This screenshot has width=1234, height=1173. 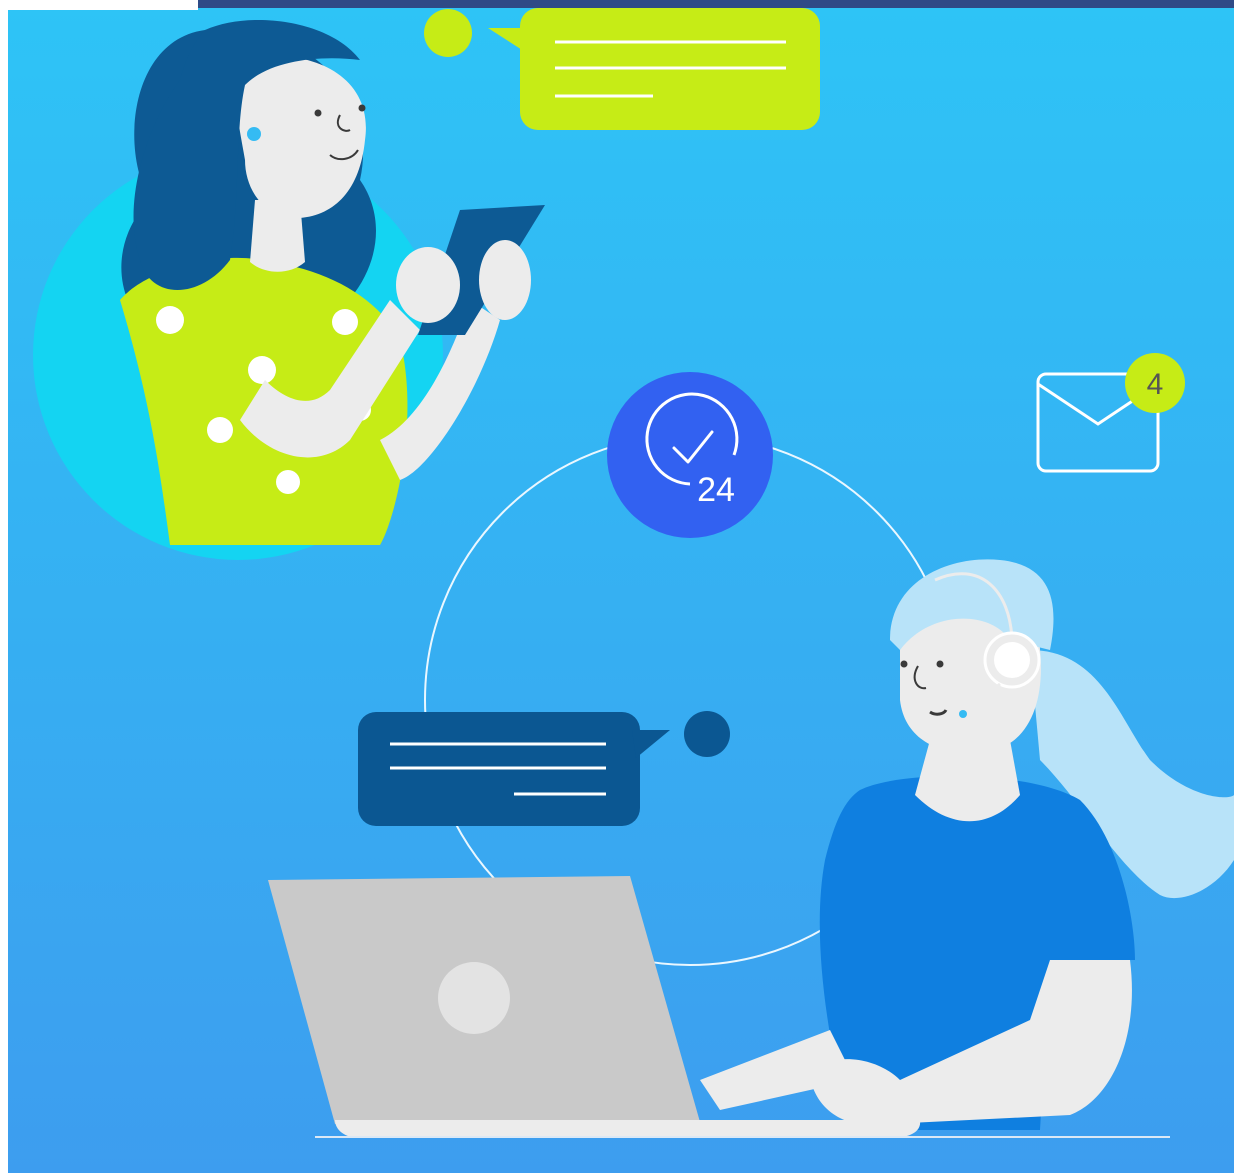 I want to click on top-left-frame, so click(x=99, y=5).